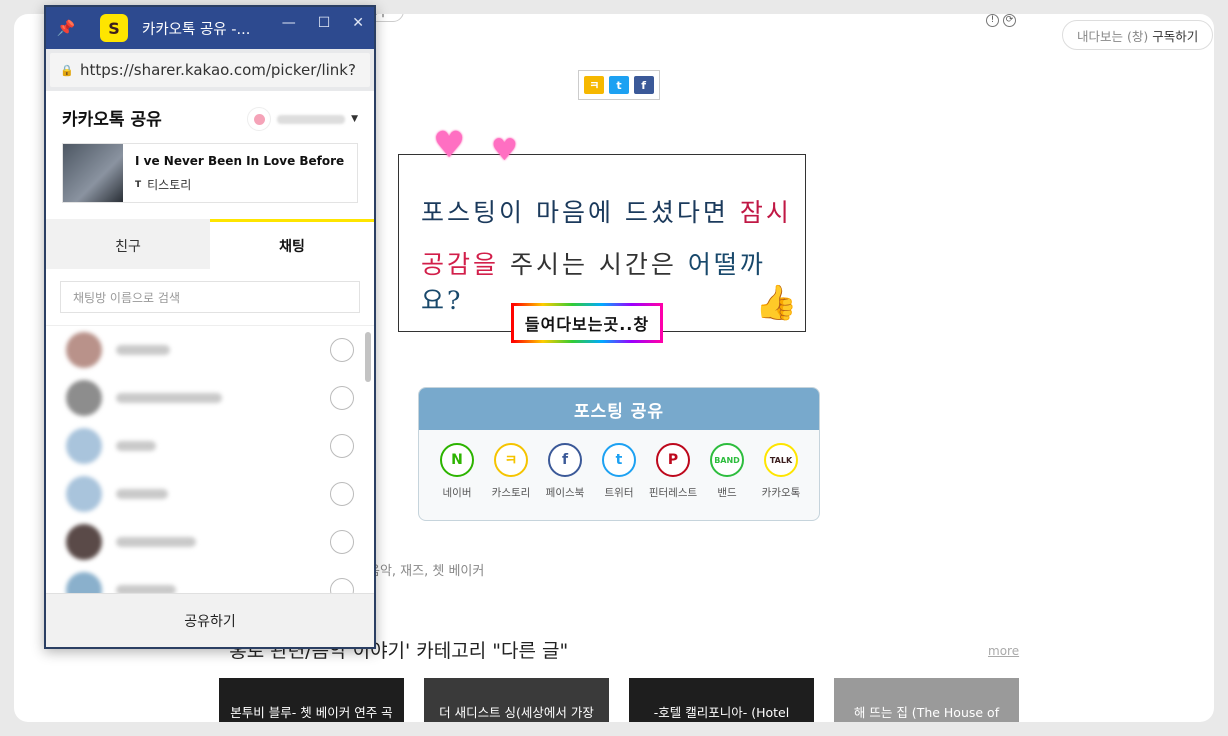  Describe the element at coordinates (516, 700) in the screenshot. I see `related-post-card: 더 새디스트 싱(세상에서 가장 슬픈 일)- Melanie` at that location.